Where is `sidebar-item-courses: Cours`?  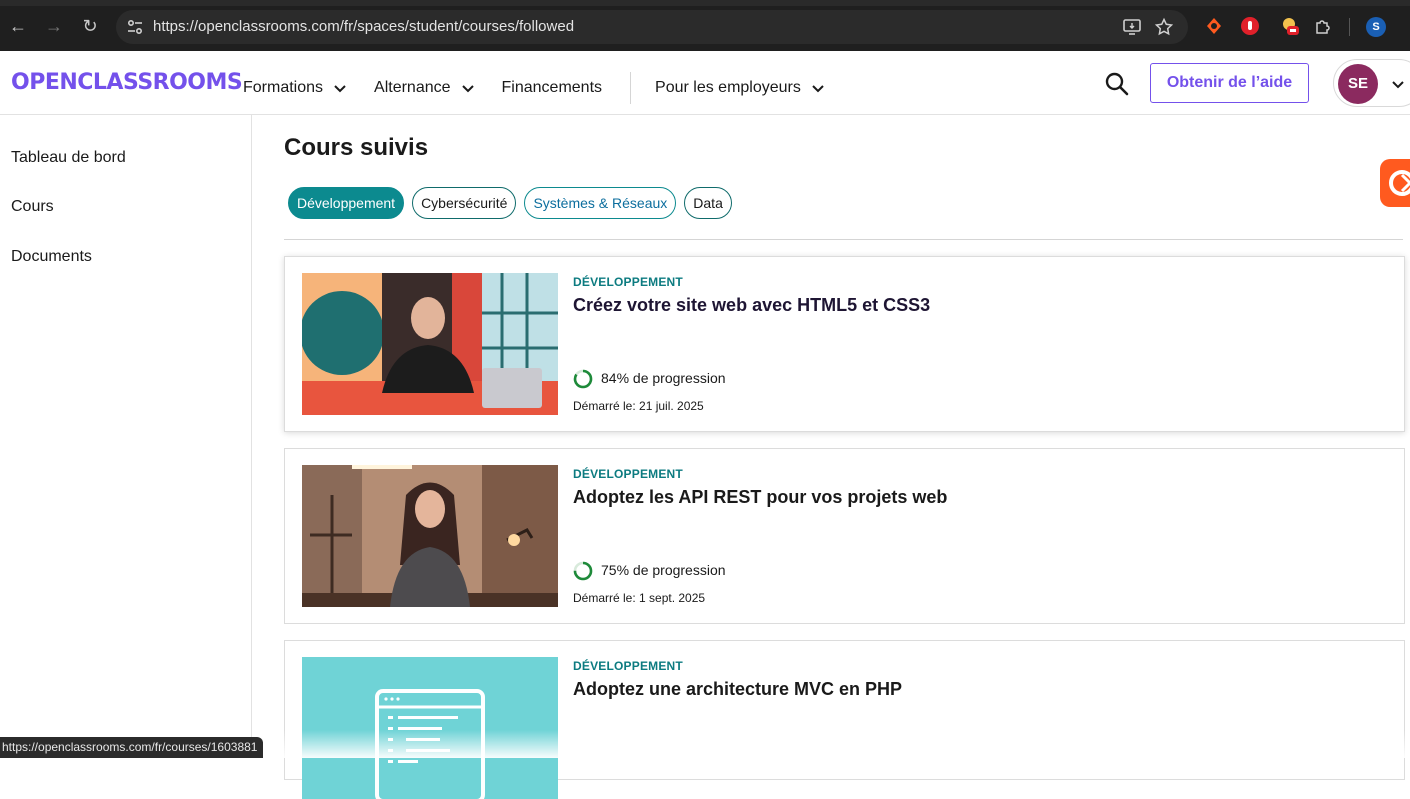
sidebar-item-courses: Cours is located at coordinates (32, 207).